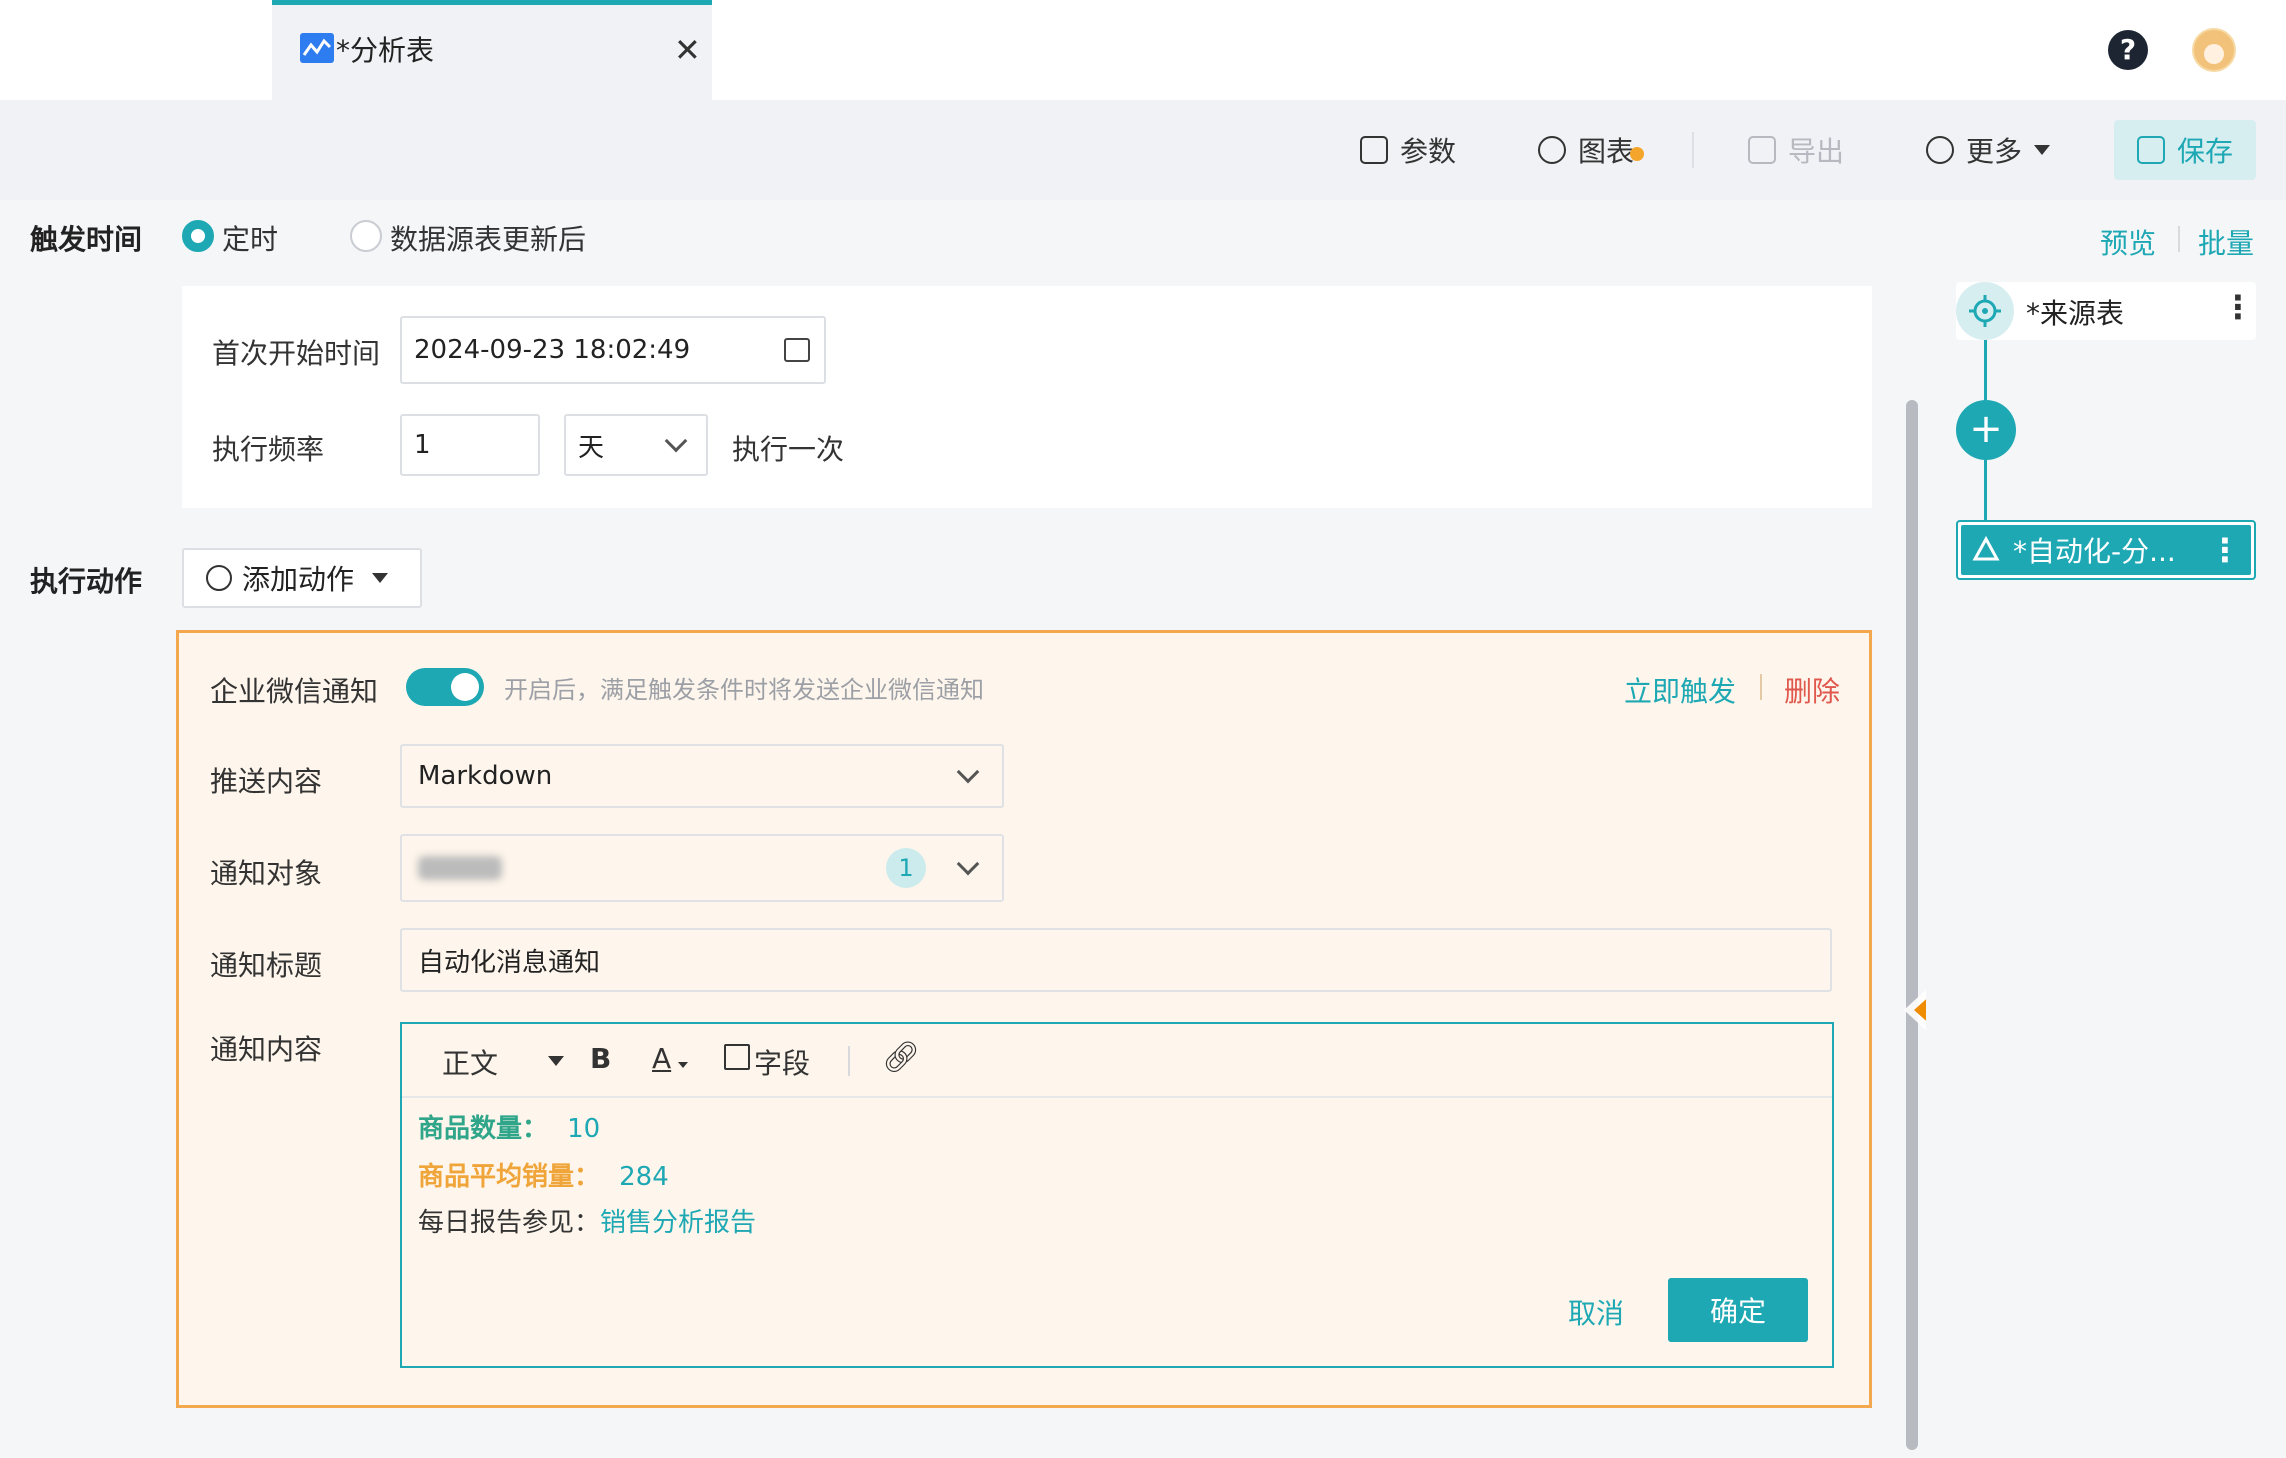 This screenshot has height=1458, width=2286. I want to click on params-icon, so click(1374, 150).